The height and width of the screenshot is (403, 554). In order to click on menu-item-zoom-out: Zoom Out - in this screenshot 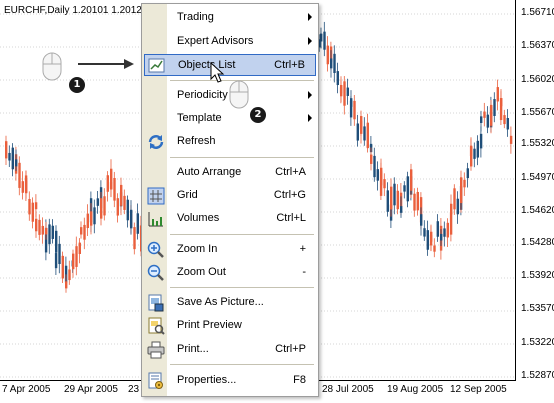, I will do `click(230, 273)`.